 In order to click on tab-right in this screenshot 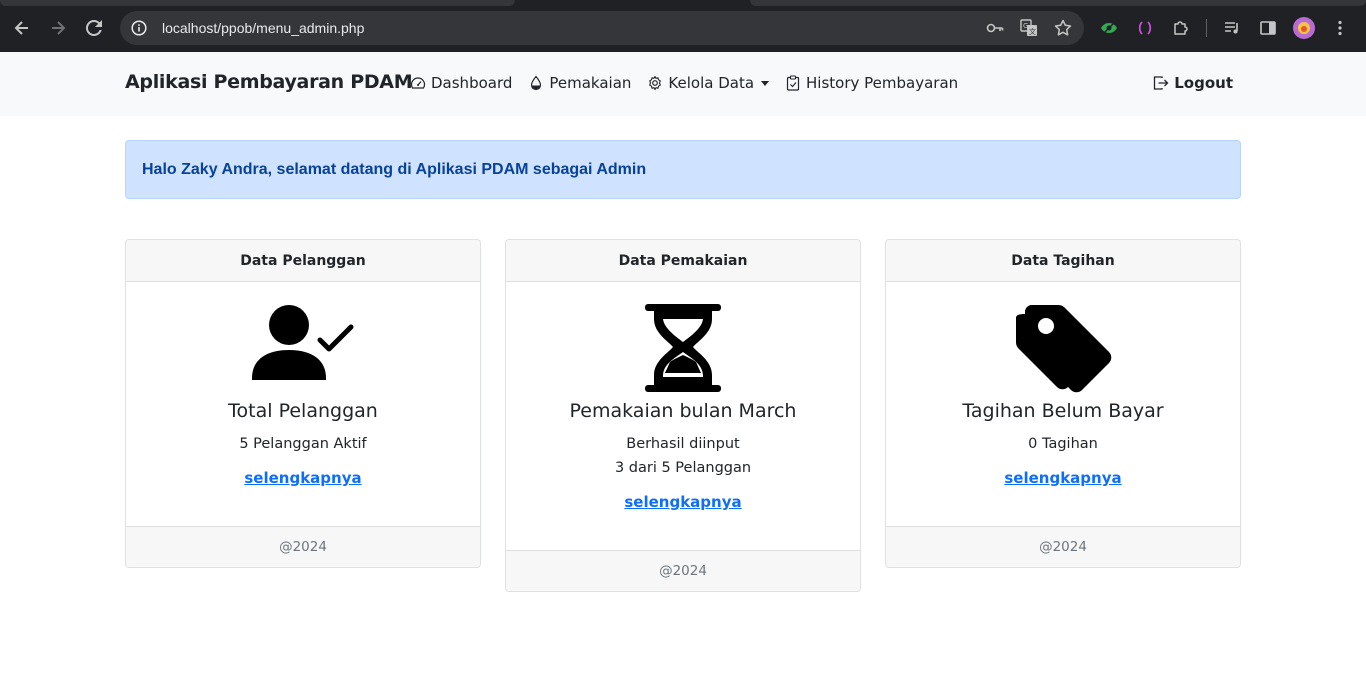, I will do `click(1058, 3)`.